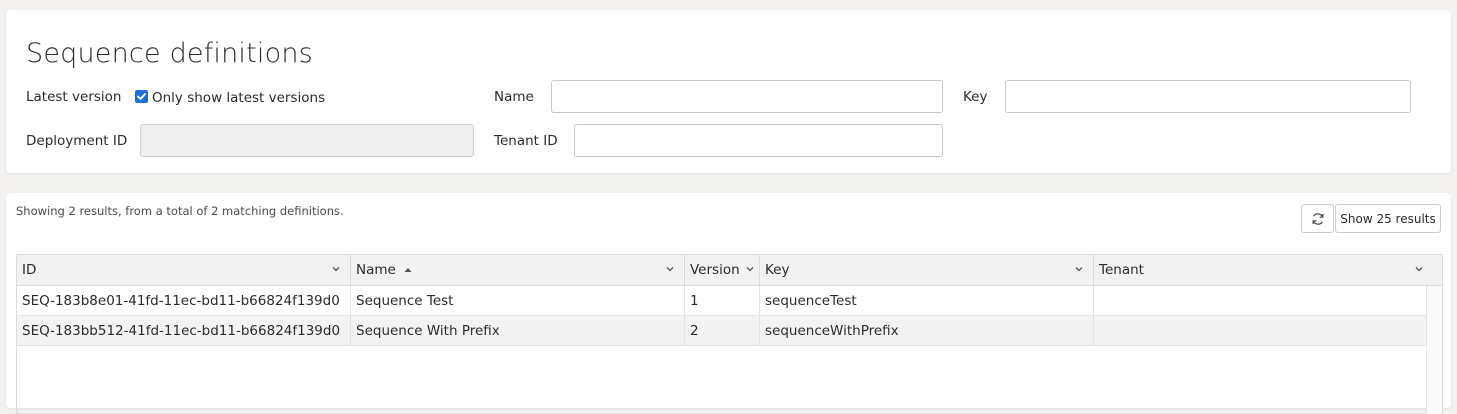 The width and height of the screenshot is (1457, 414). I want to click on column-label: Tenant, so click(1121, 270).